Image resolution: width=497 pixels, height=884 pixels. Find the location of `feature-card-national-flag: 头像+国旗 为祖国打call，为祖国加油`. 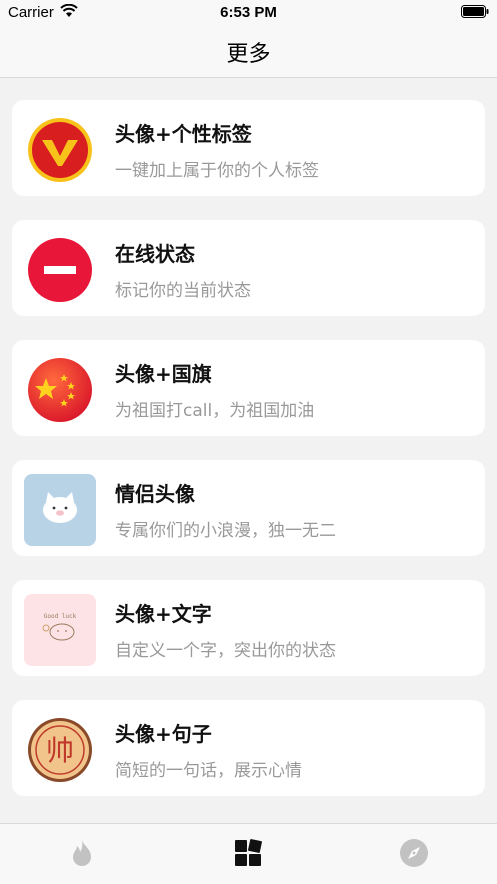

feature-card-national-flag: 头像+国旗 为祖国打call，为祖国加油 is located at coordinates (248, 388).